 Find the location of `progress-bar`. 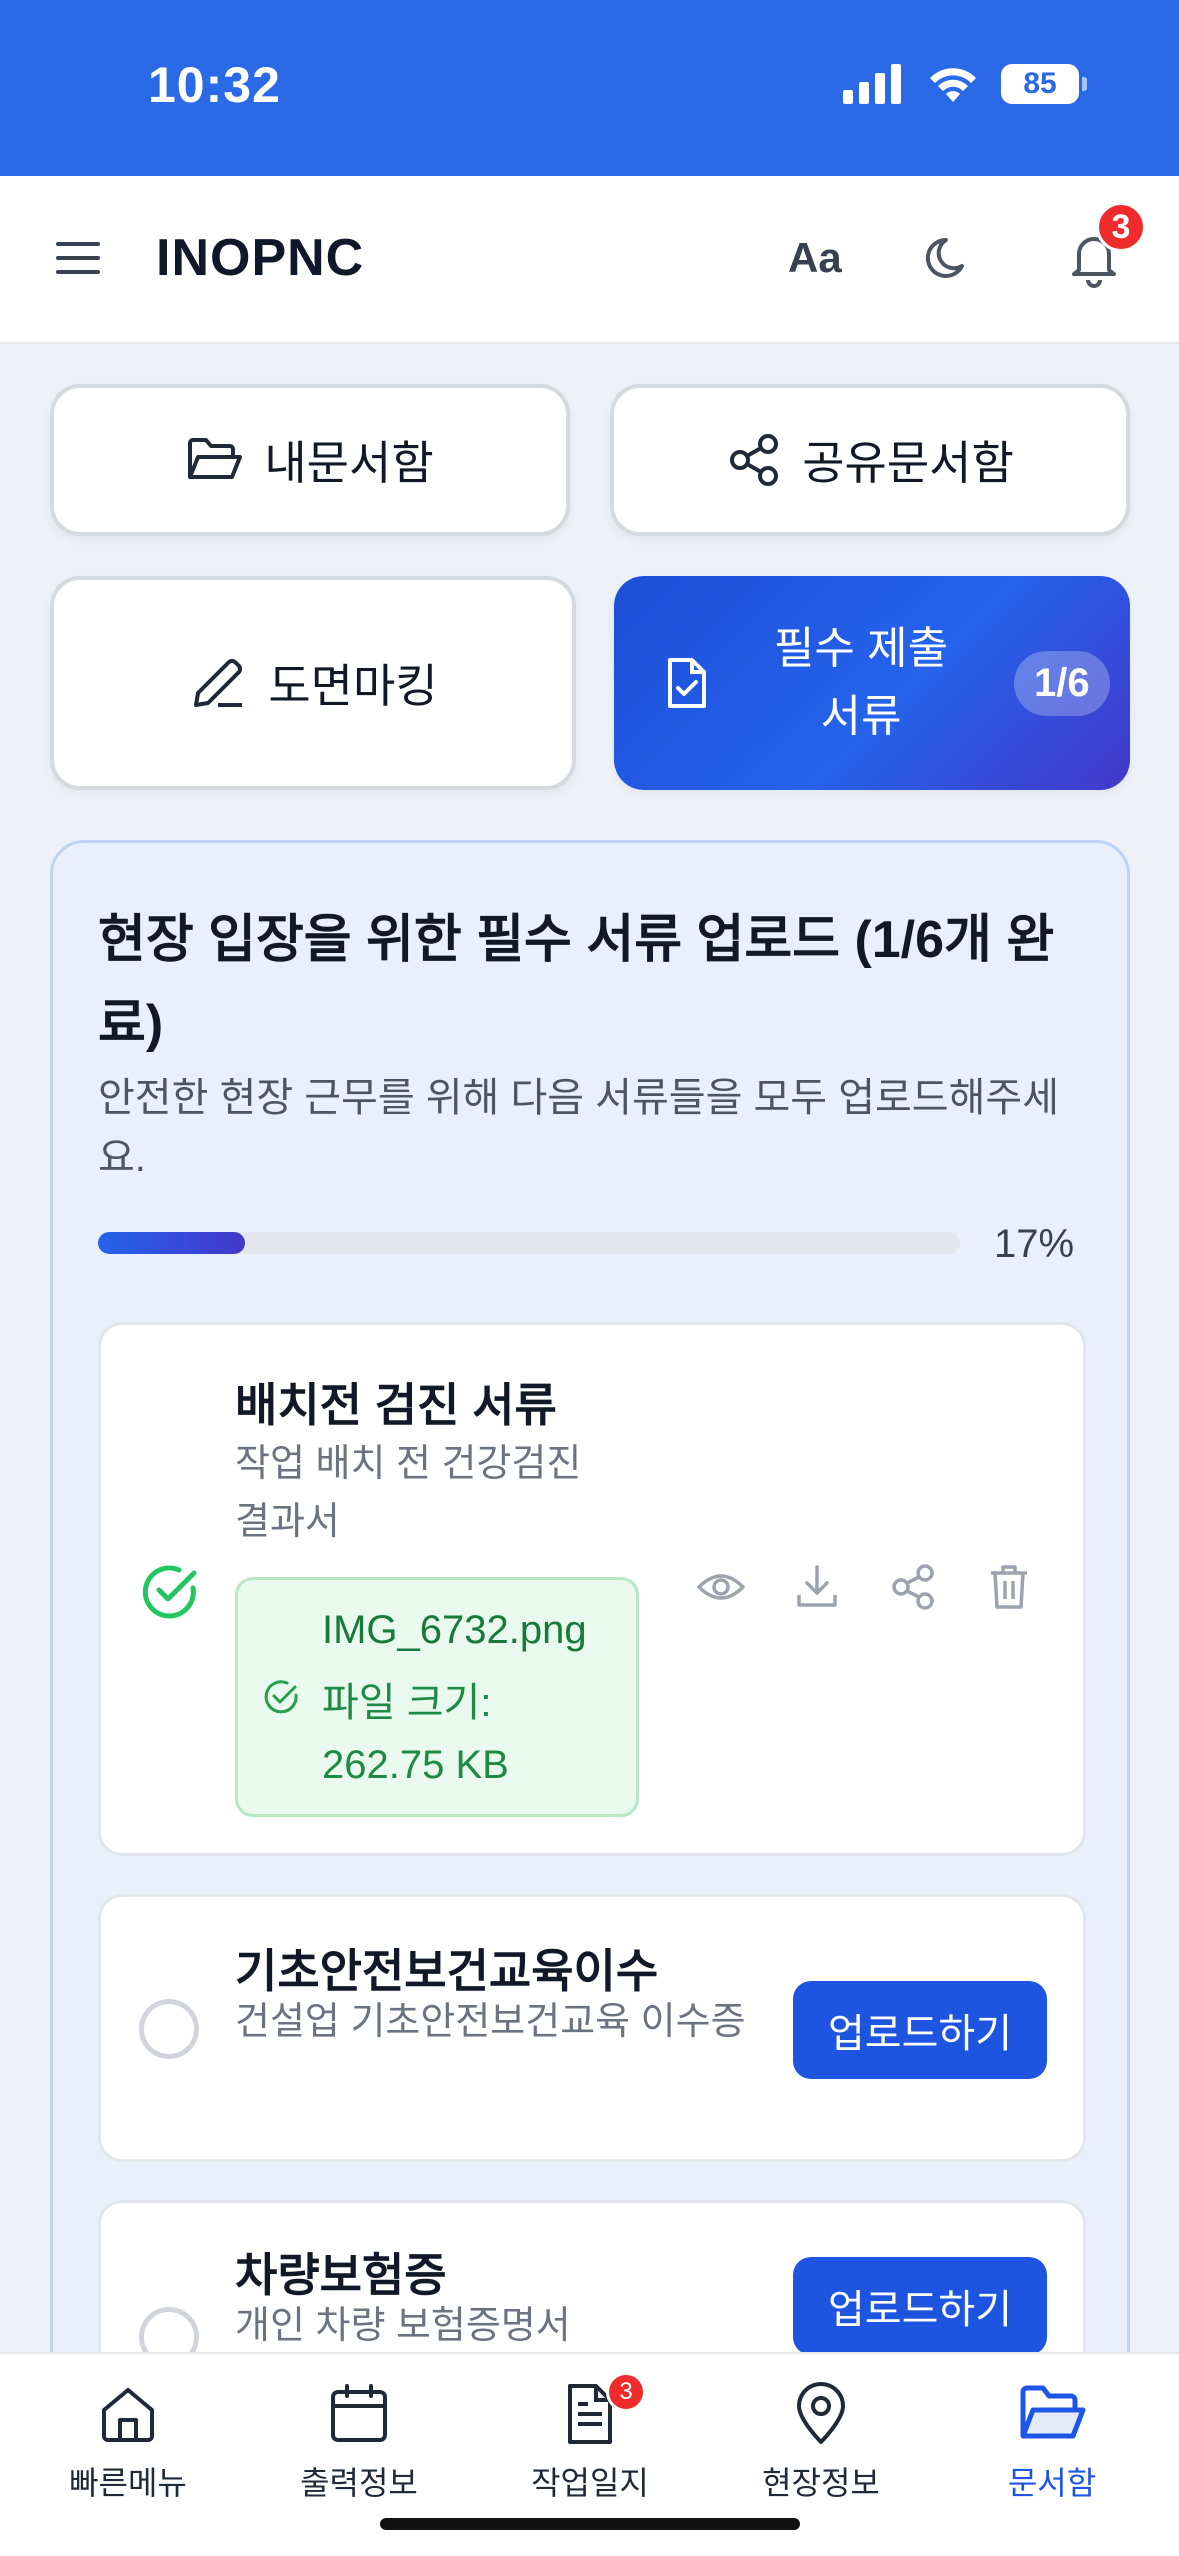

progress-bar is located at coordinates (529, 1243).